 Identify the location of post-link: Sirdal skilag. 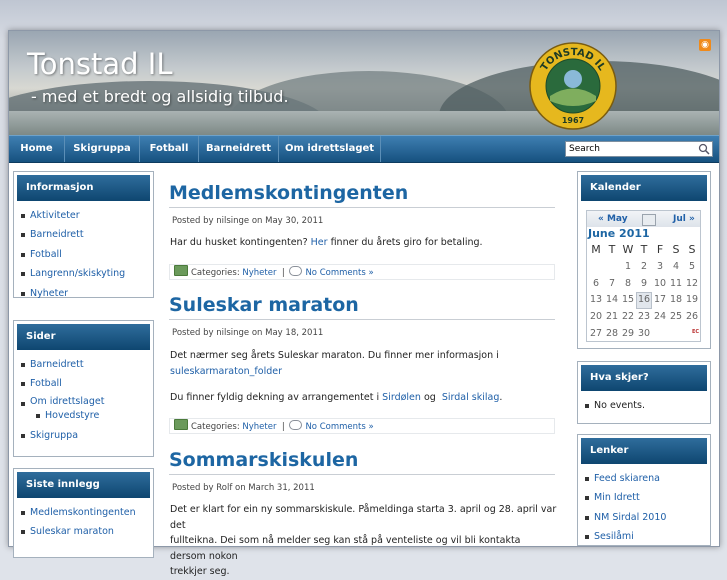
(471, 397).